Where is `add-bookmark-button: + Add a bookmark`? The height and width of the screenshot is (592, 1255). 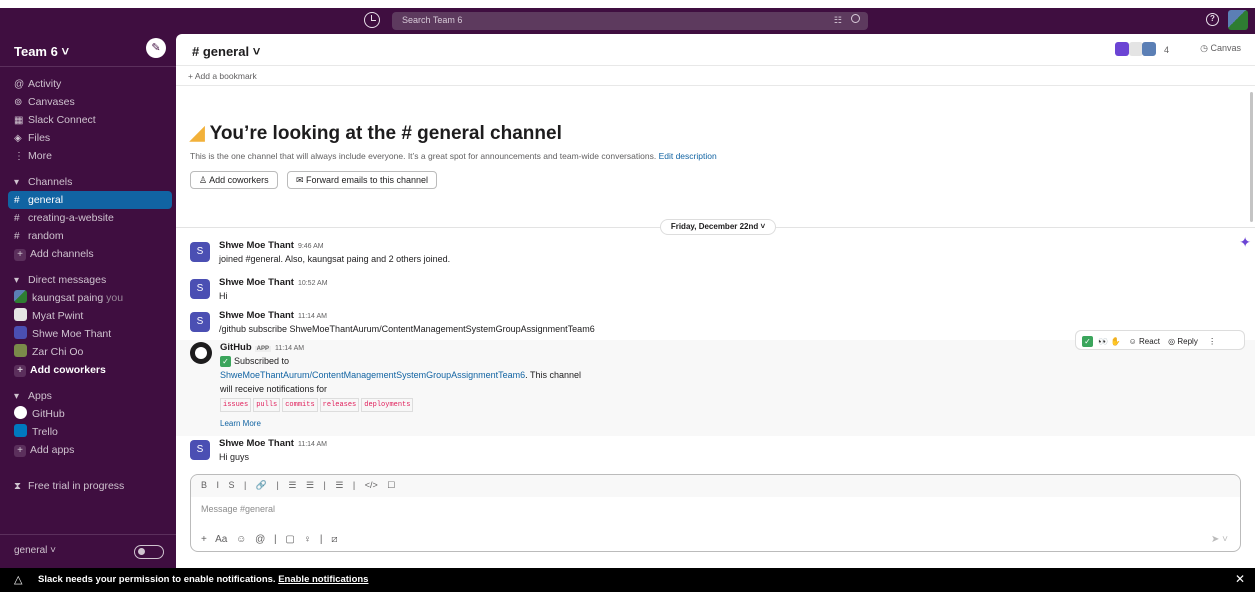
add-bookmark-button: + Add a bookmark is located at coordinates (715, 76).